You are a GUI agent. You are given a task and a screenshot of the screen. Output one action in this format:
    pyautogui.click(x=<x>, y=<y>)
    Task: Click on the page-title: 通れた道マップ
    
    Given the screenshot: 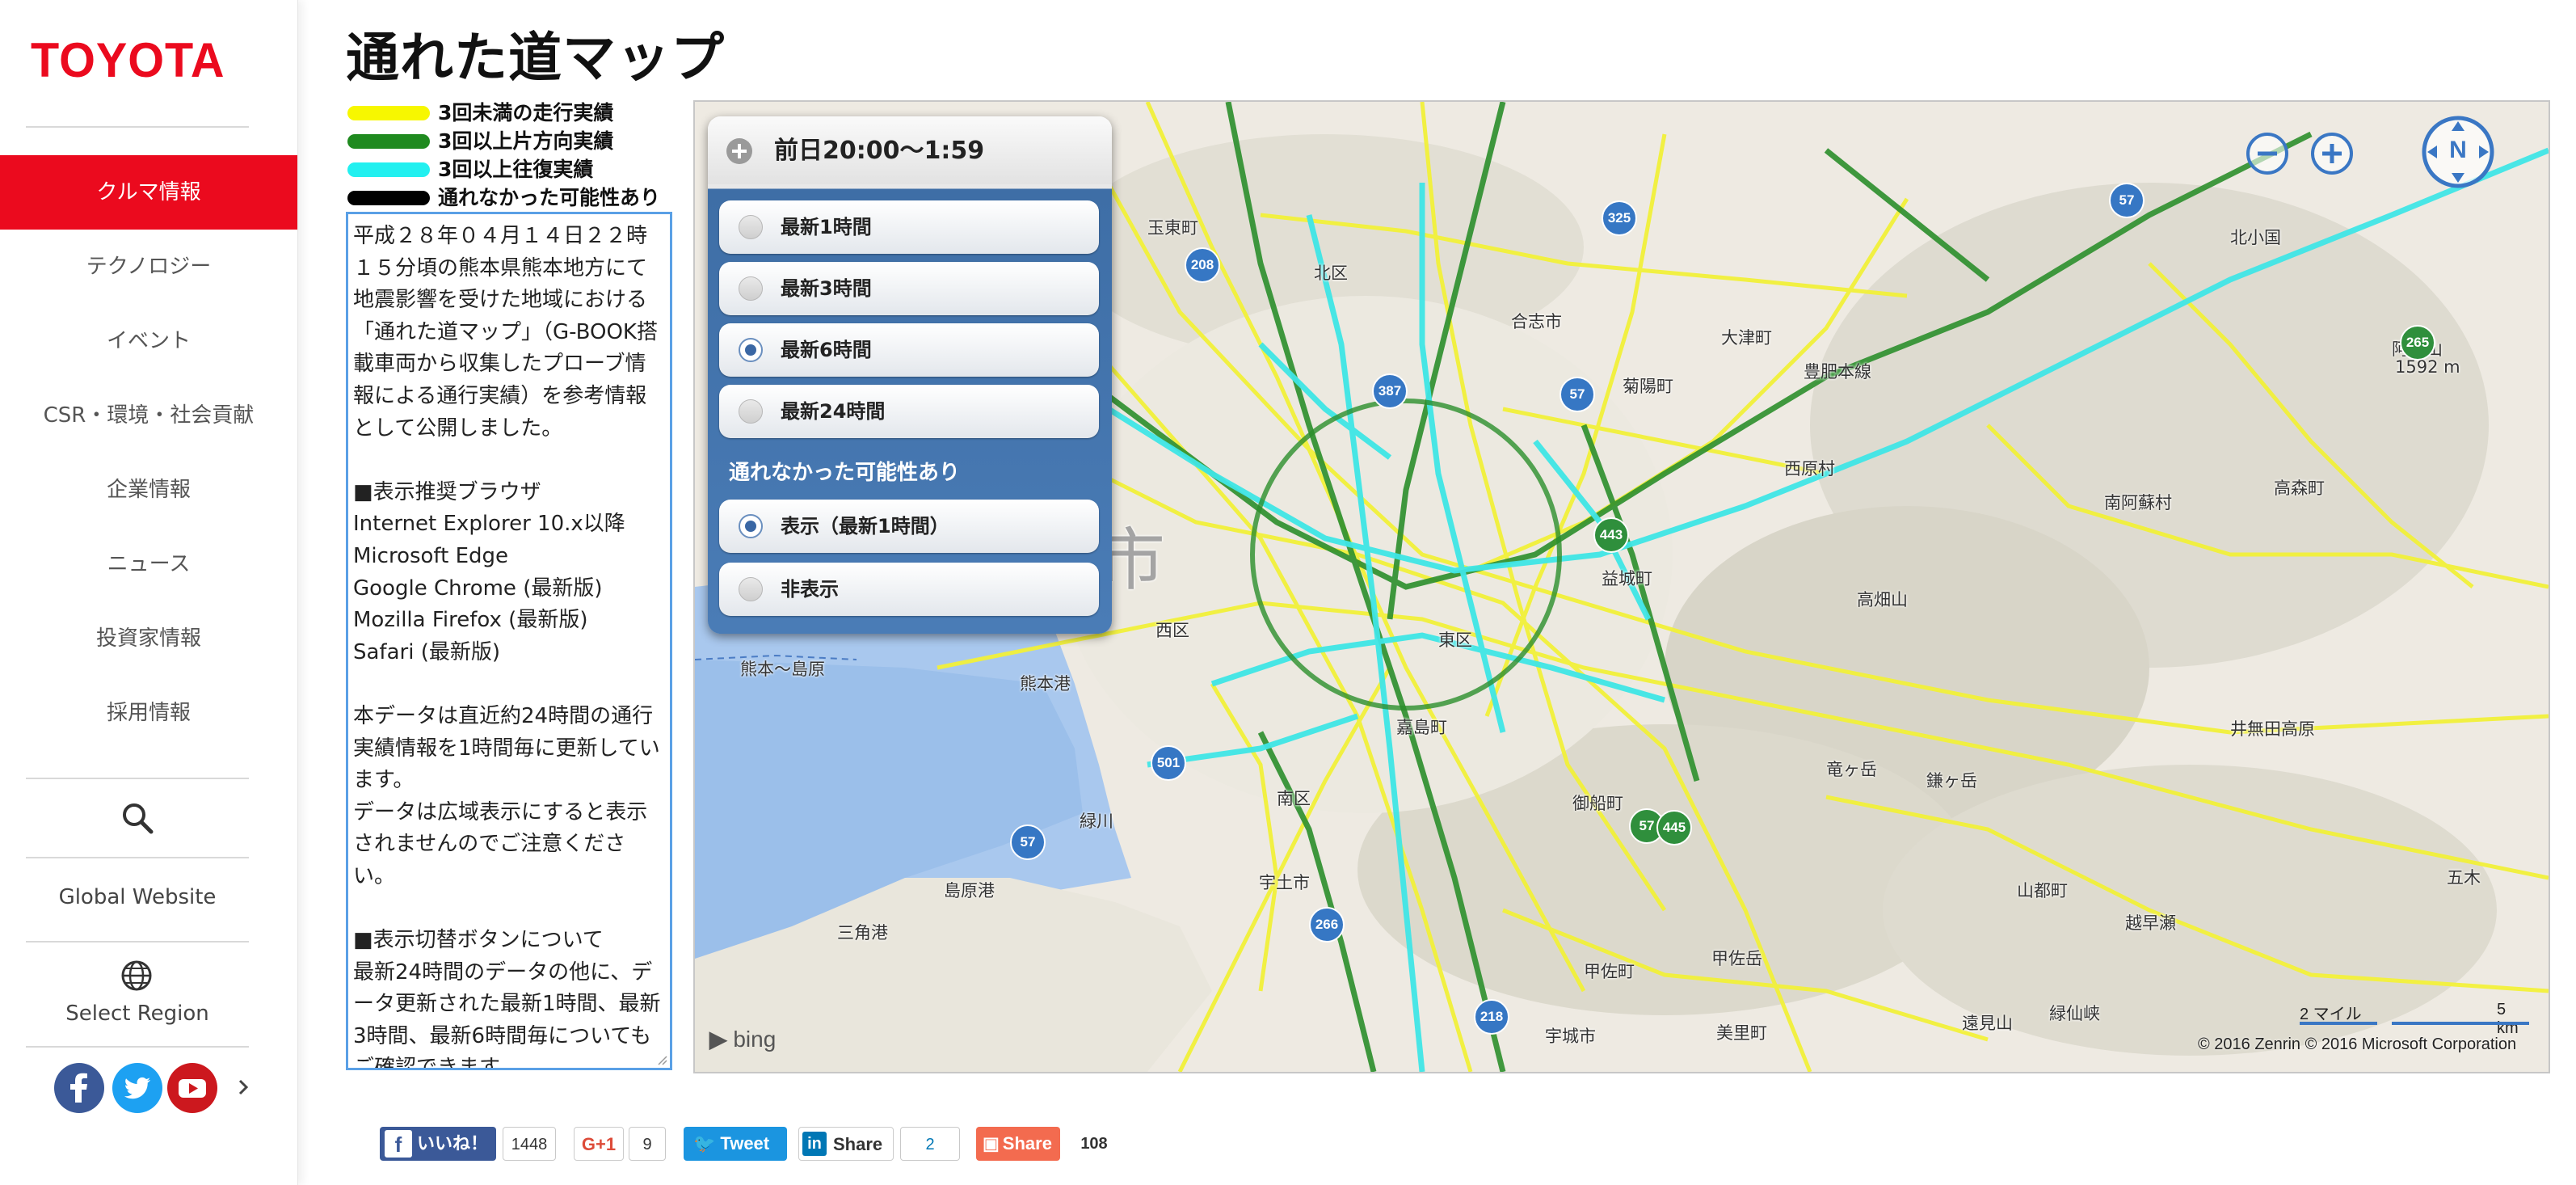 What is the action you would take?
    pyautogui.click(x=535, y=58)
    